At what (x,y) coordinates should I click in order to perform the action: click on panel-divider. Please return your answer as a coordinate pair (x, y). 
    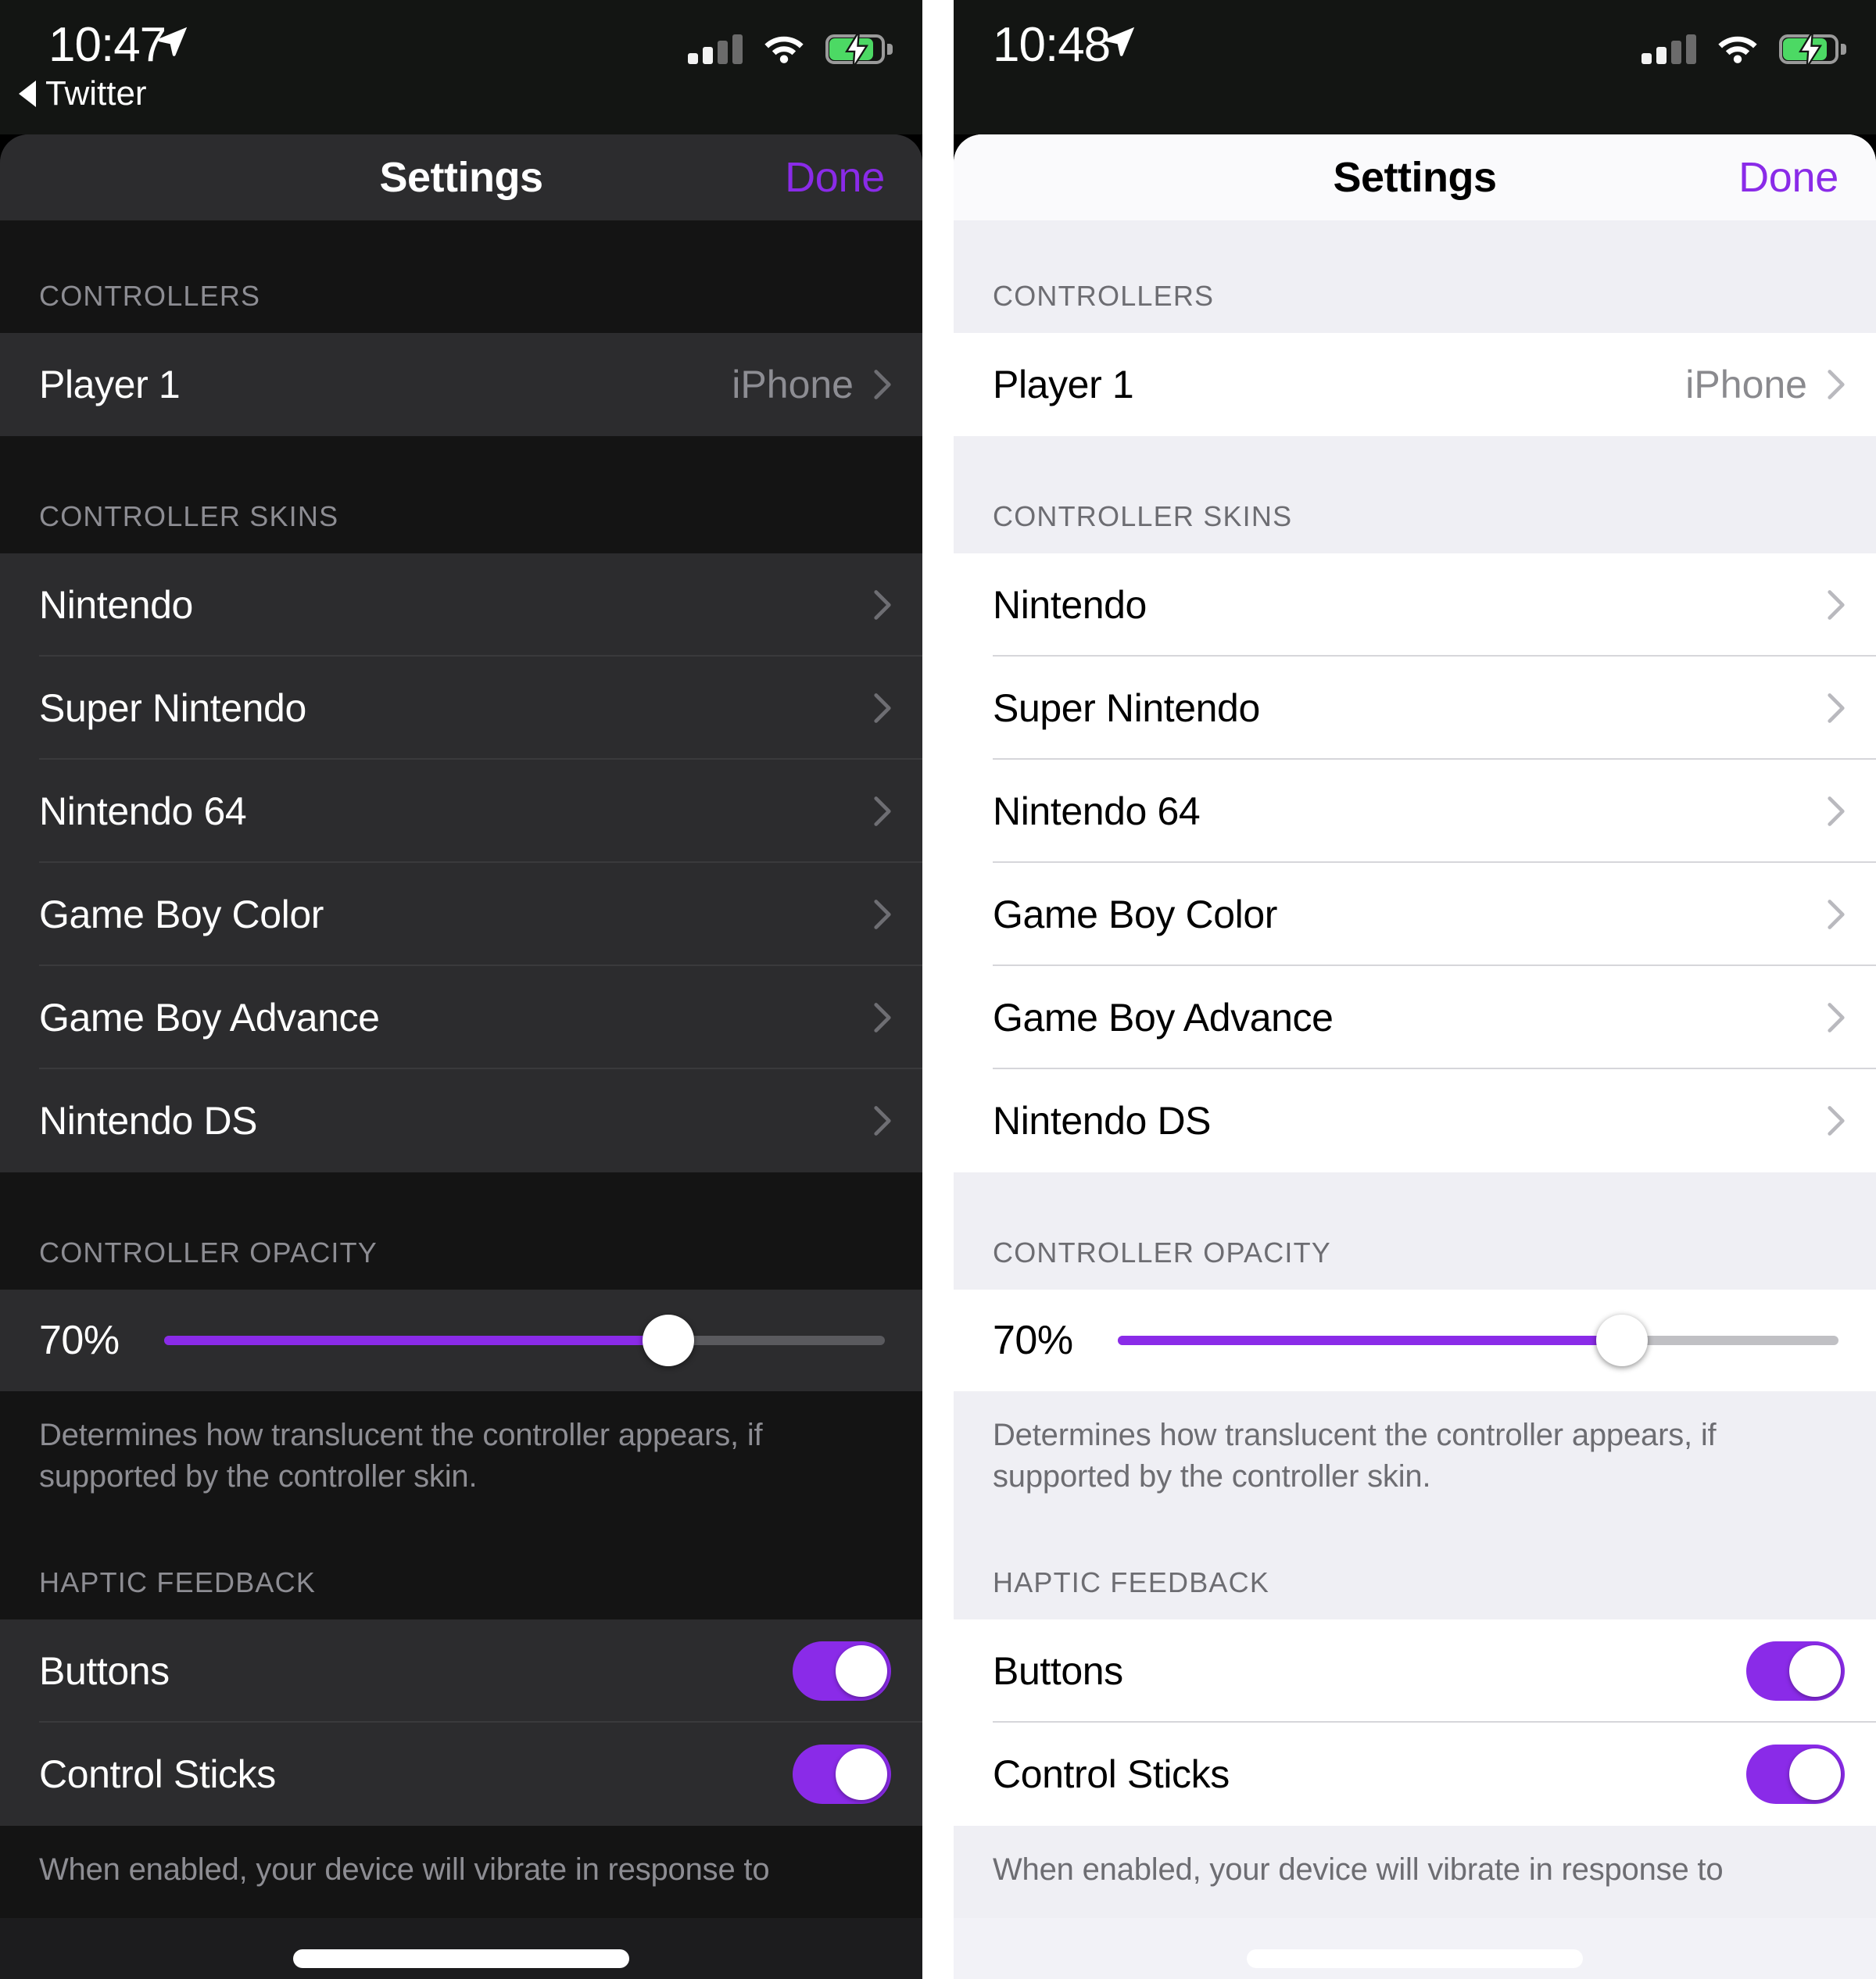
    Looking at the image, I should click on (938, 989).